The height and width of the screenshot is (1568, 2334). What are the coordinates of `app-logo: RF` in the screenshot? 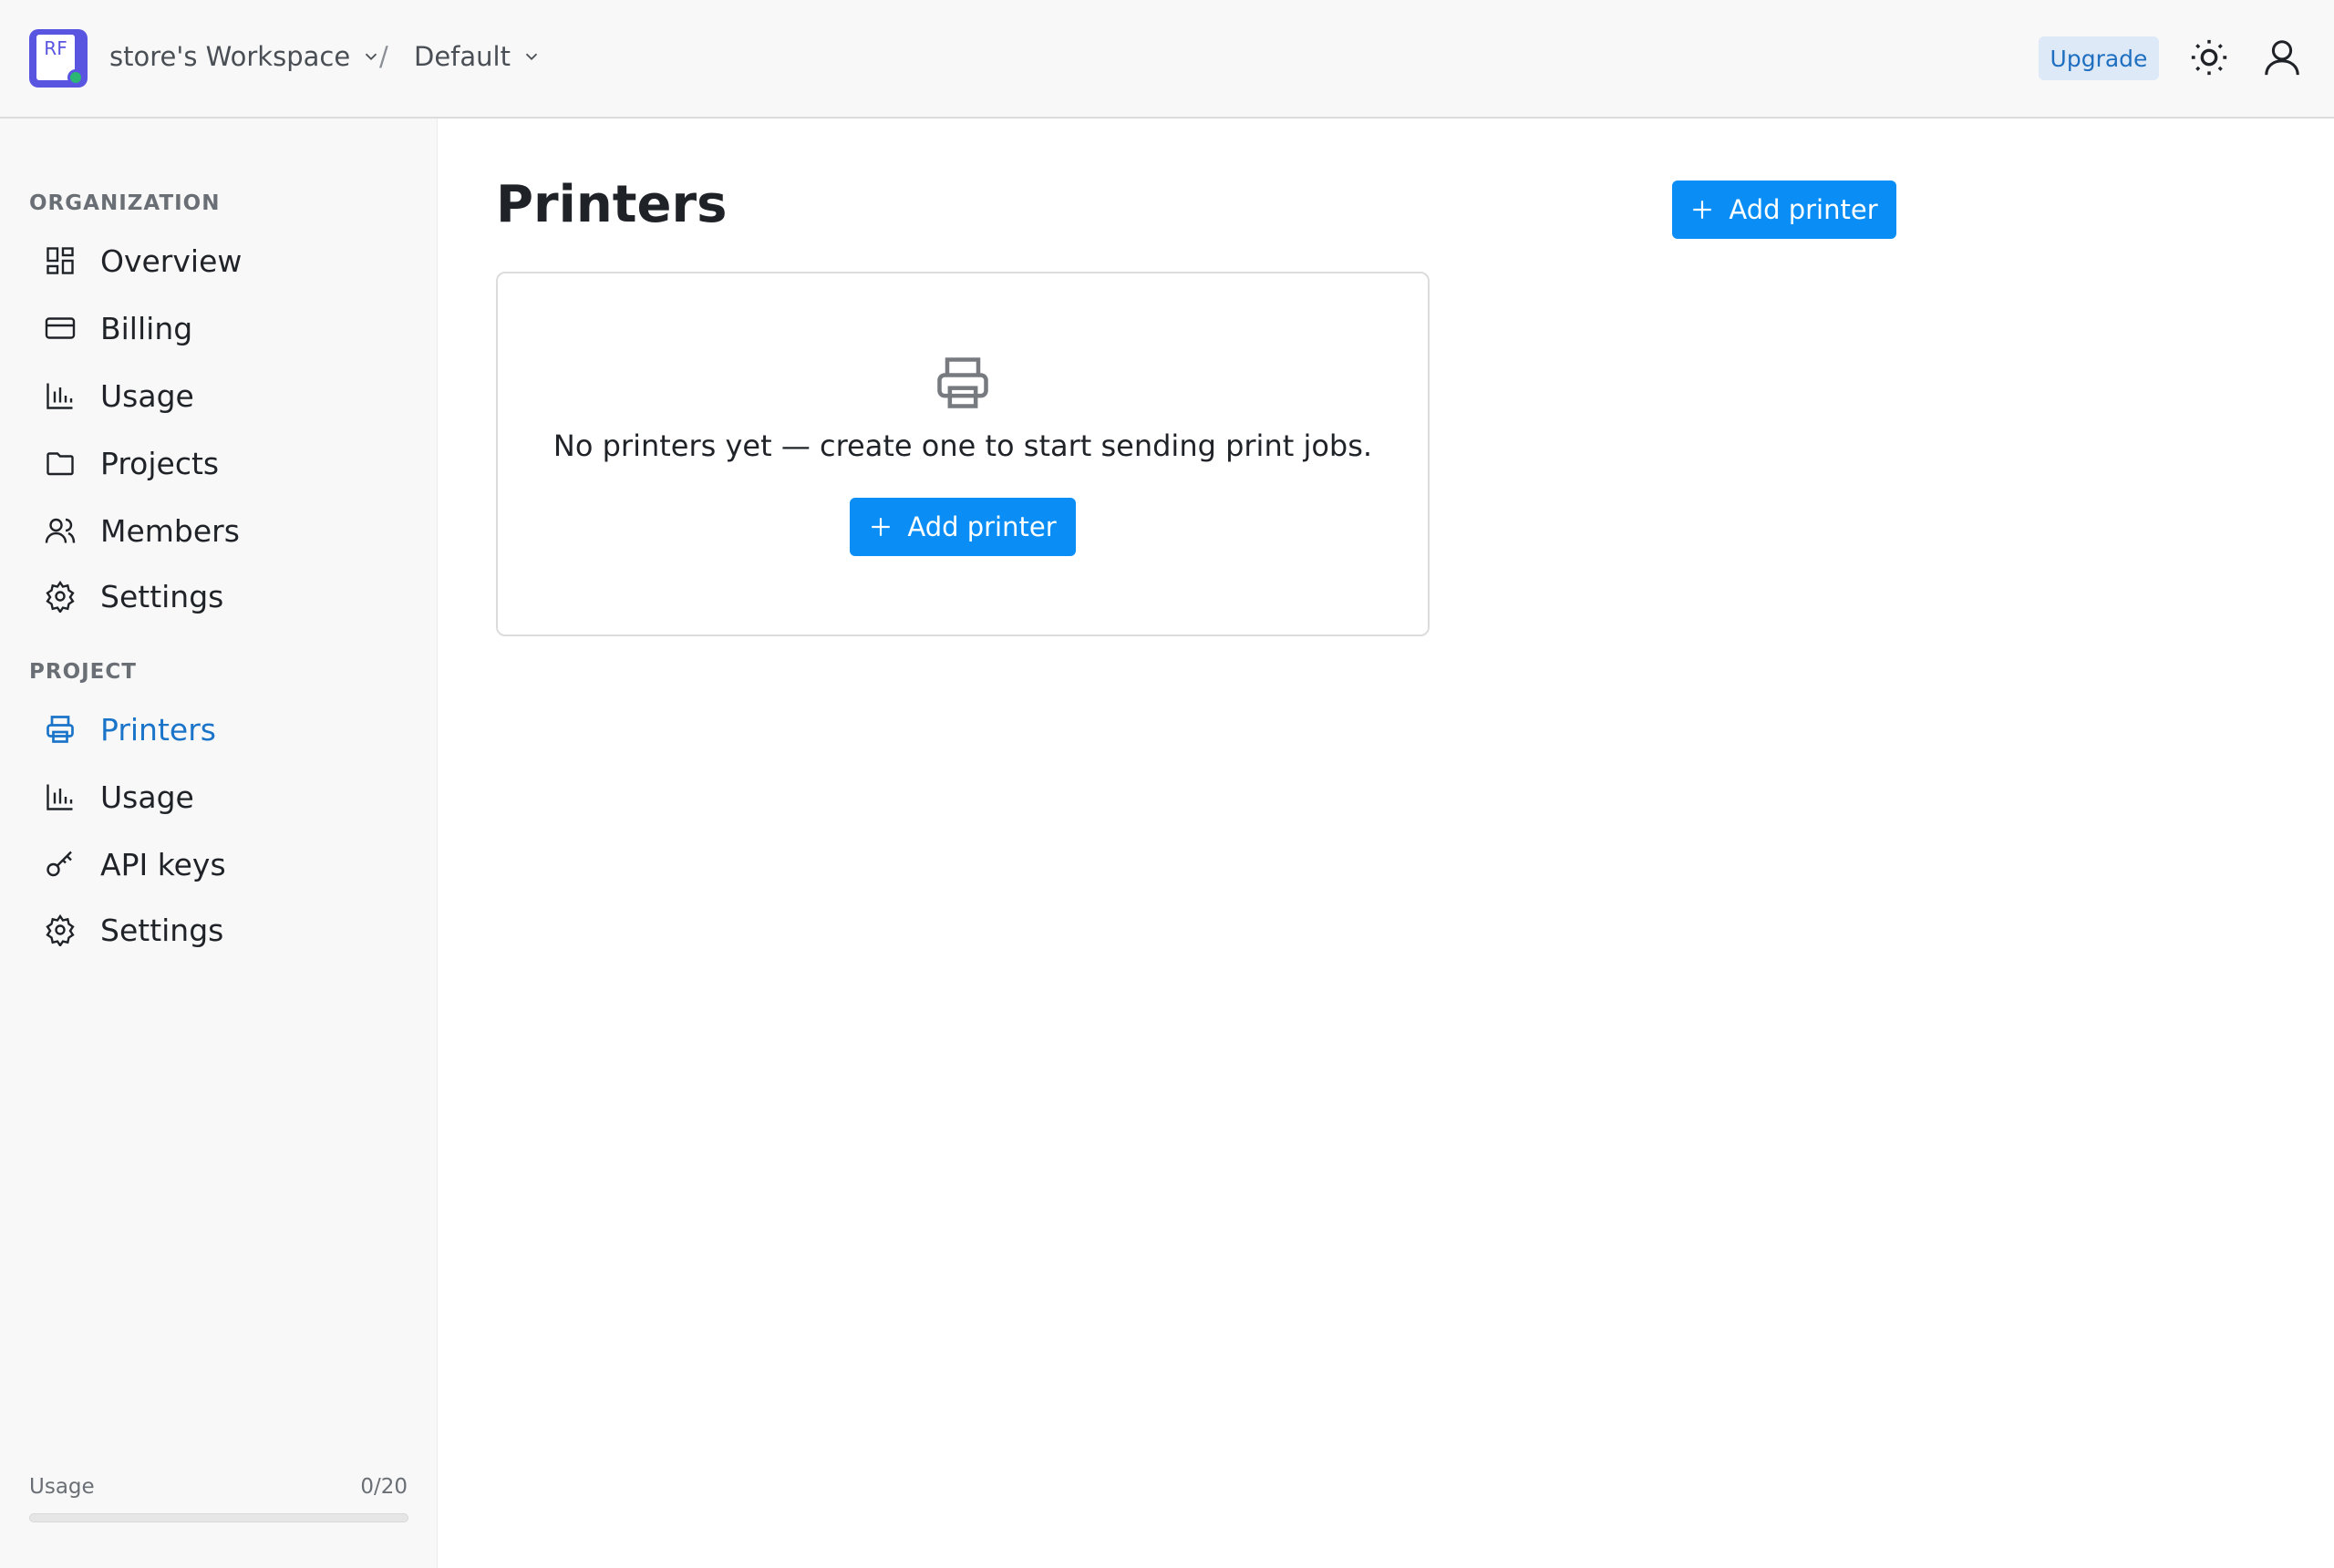 It's located at (59, 58).